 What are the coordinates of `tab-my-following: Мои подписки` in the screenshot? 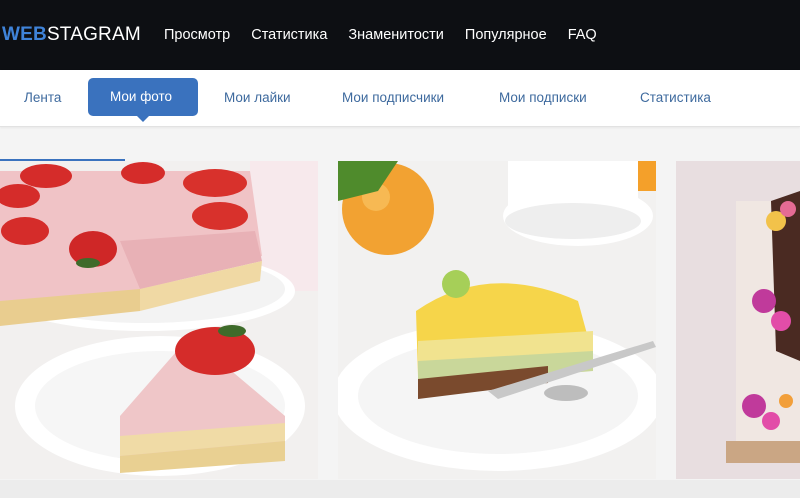 It's located at (543, 97).